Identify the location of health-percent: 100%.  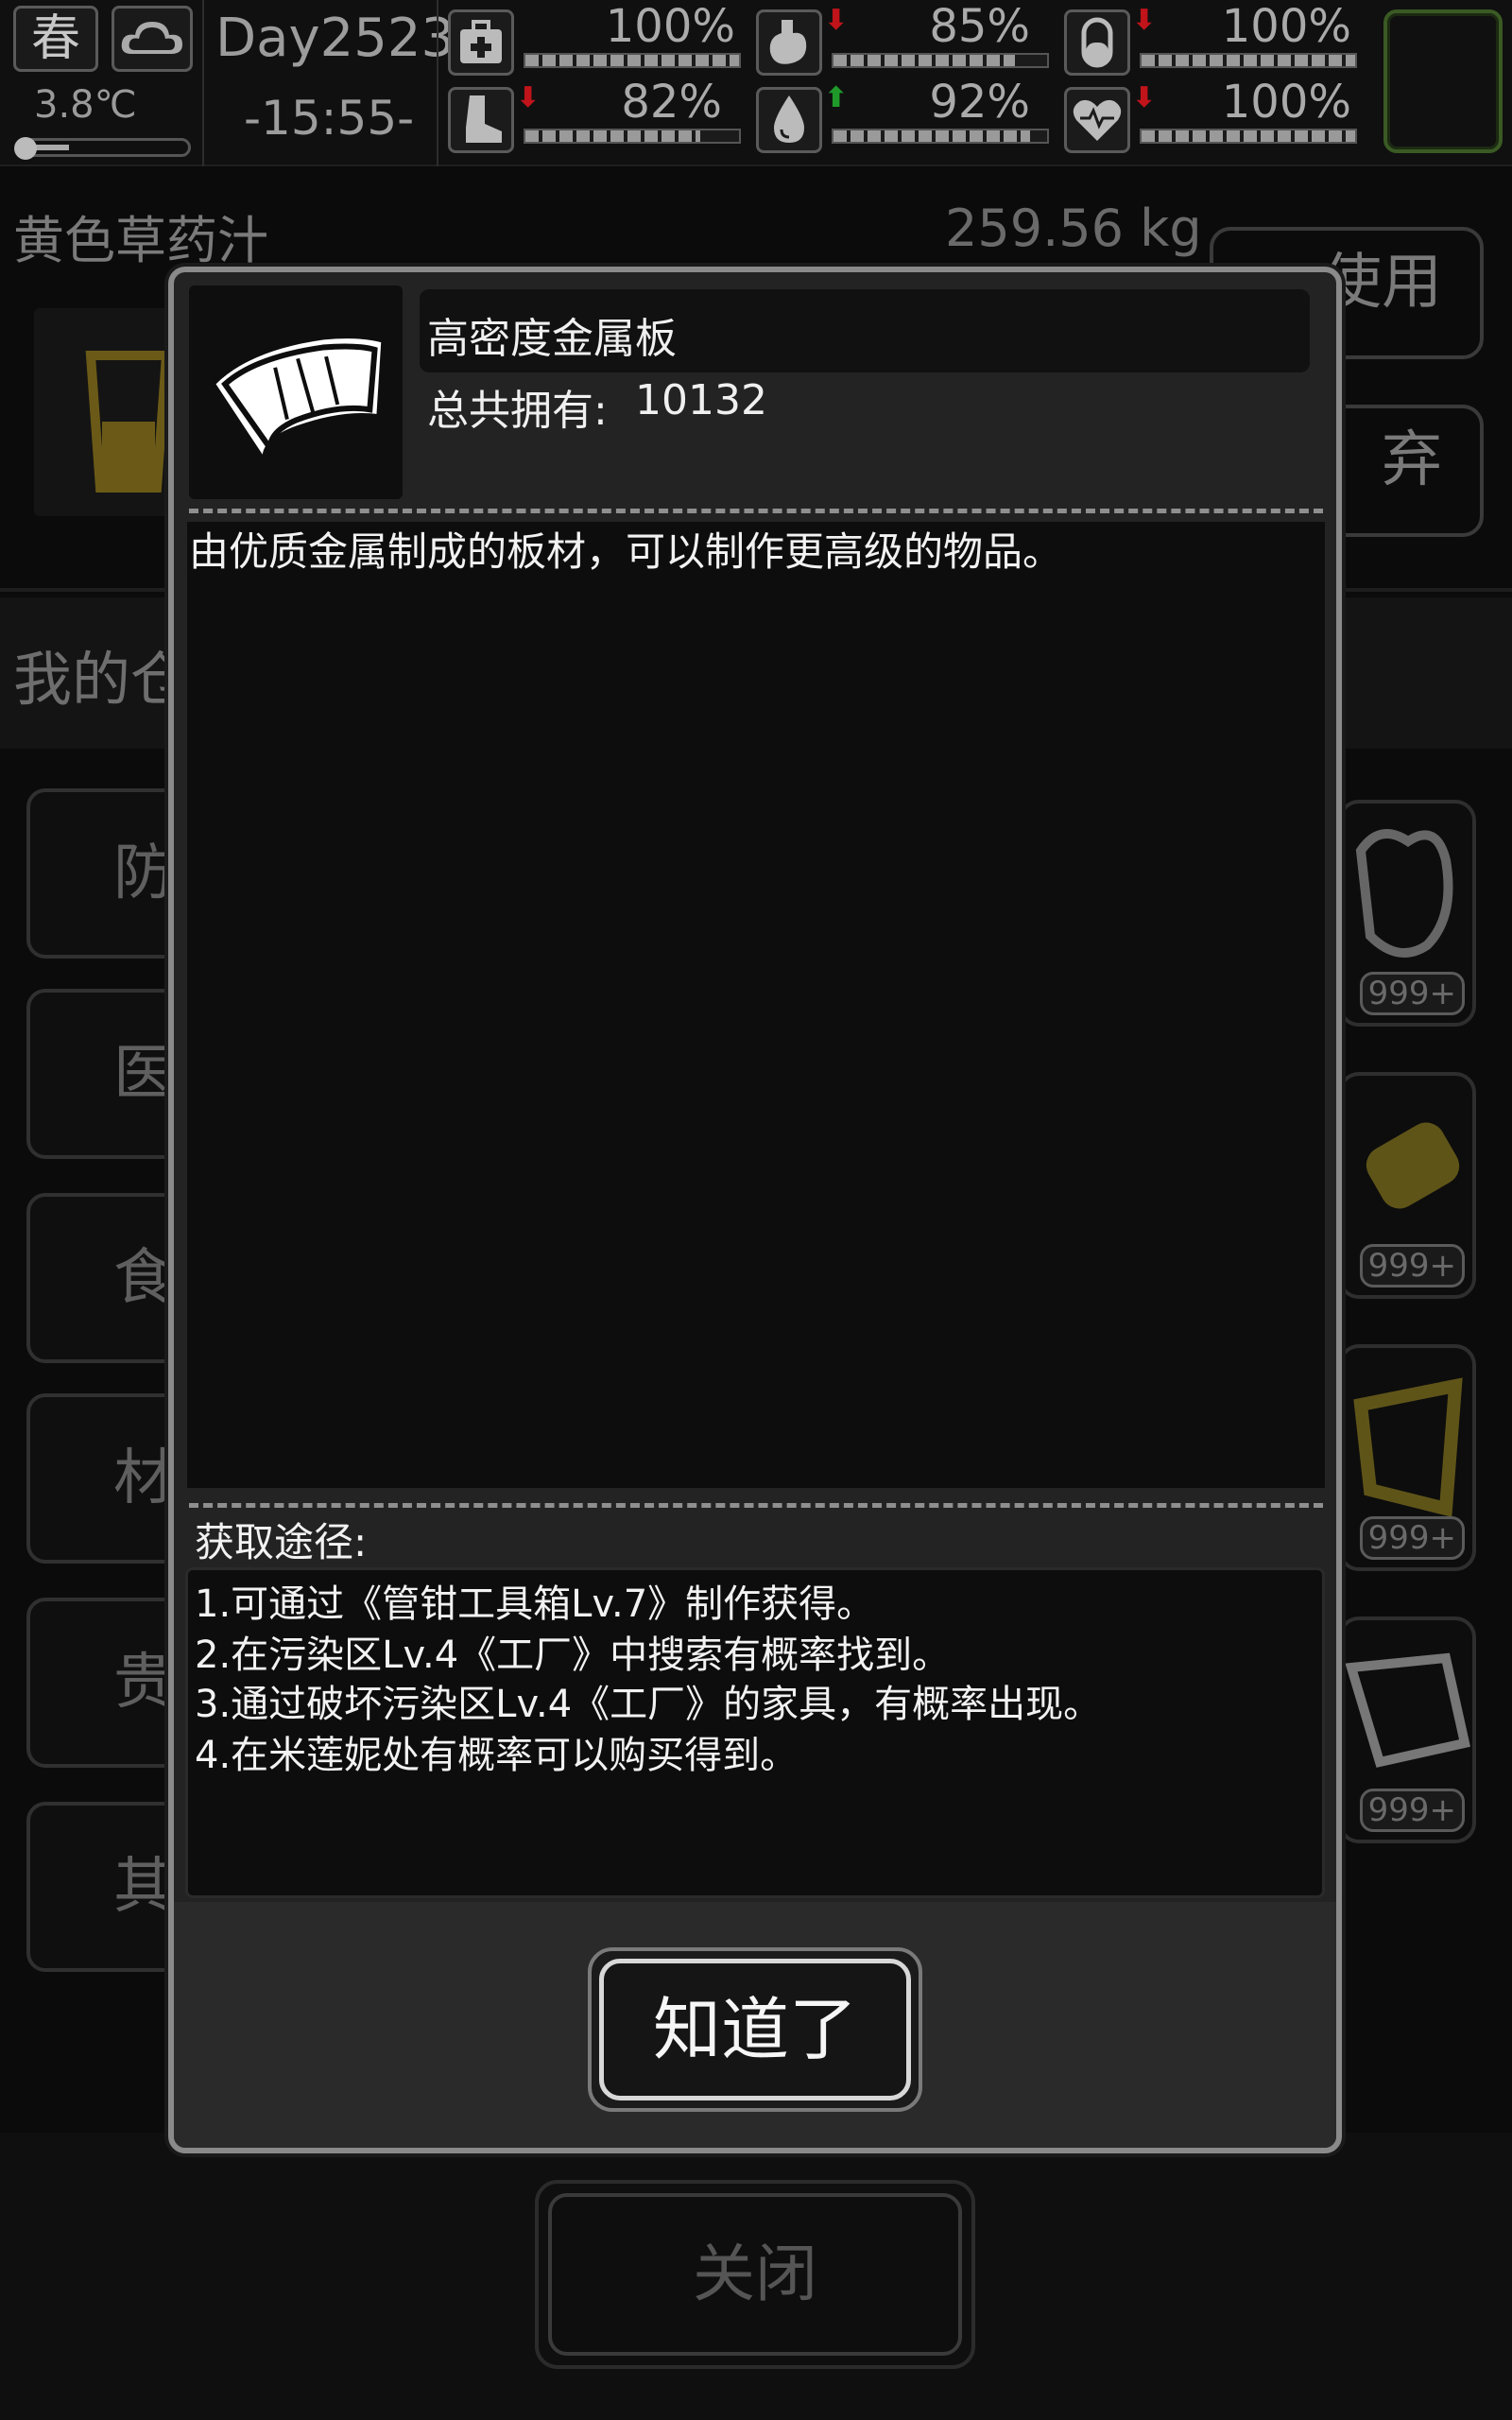
(670, 26).